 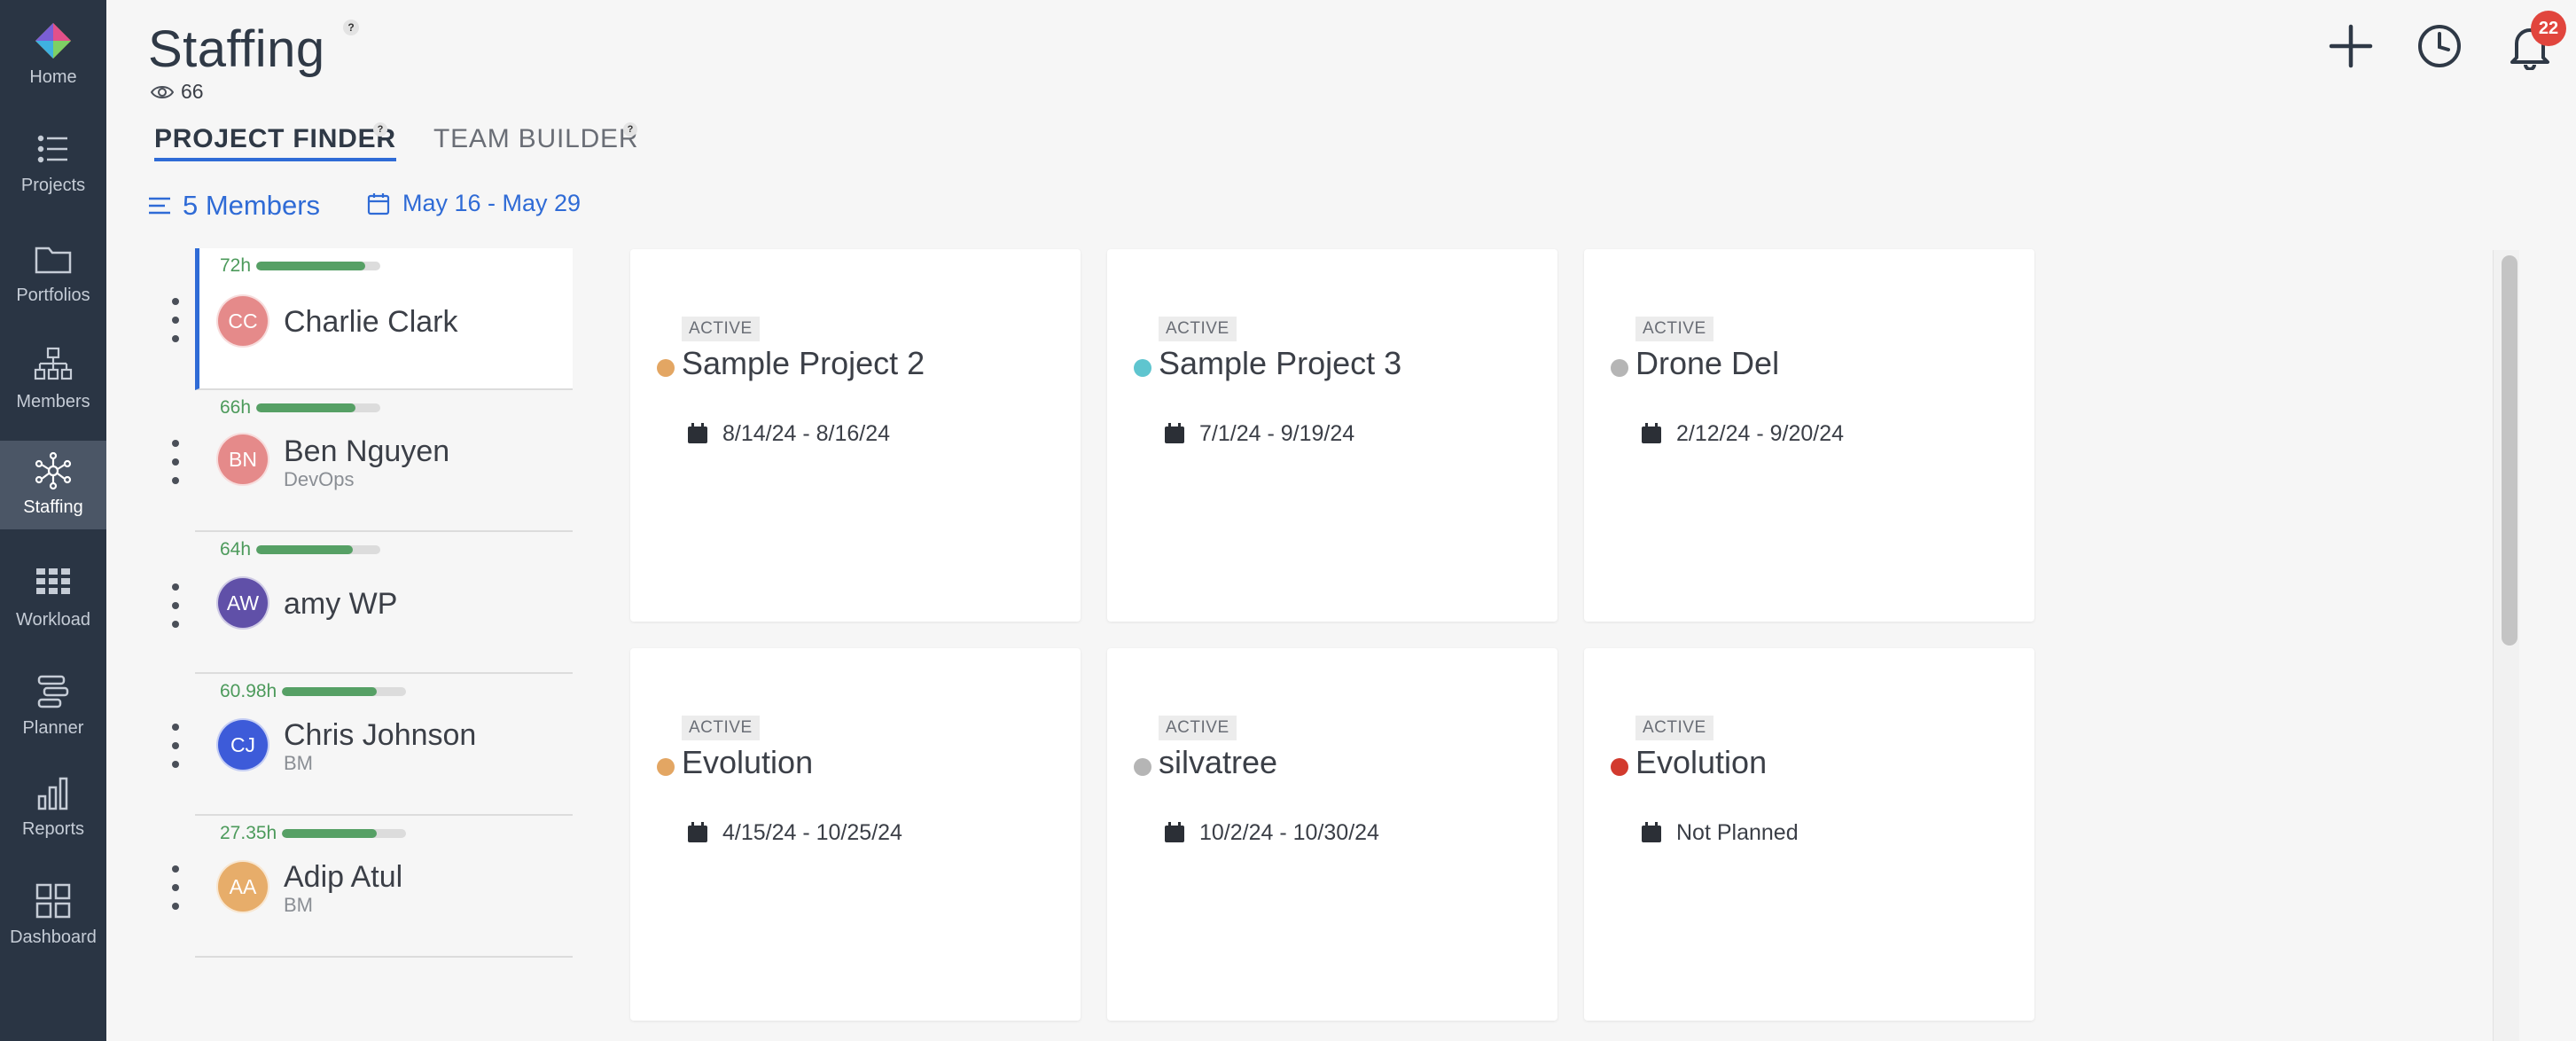 What do you see at coordinates (53, 937) in the screenshot?
I see `nav-label-dashboard: Dashboard` at bounding box center [53, 937].